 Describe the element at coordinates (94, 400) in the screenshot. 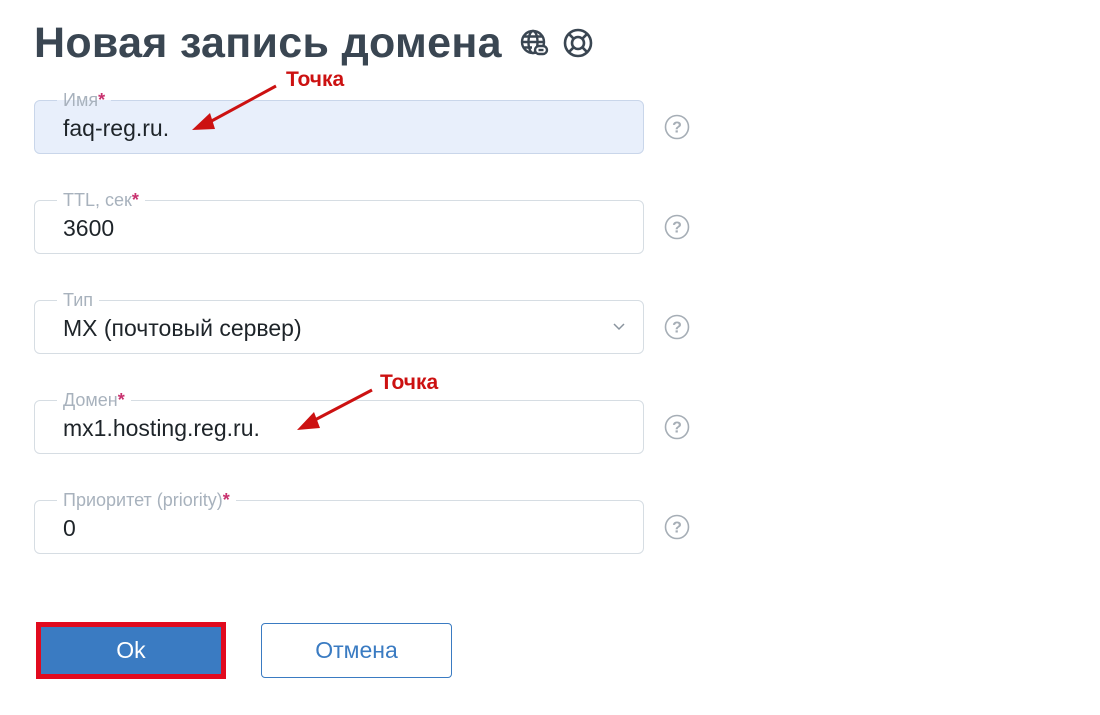

I see `domain-field-label: Домен*` at that location.